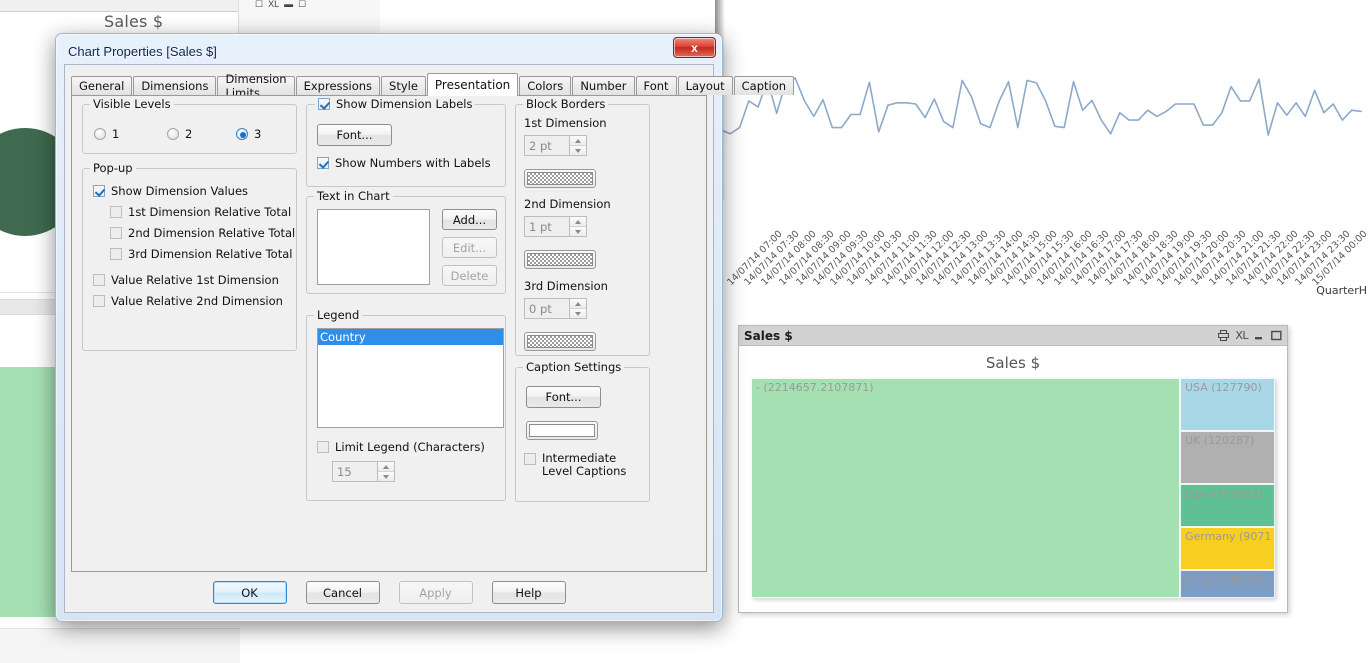  Describe the element at coordinates (1250, 335) in the screenshot. I see `treemap-caption-icons: XL` at that location.